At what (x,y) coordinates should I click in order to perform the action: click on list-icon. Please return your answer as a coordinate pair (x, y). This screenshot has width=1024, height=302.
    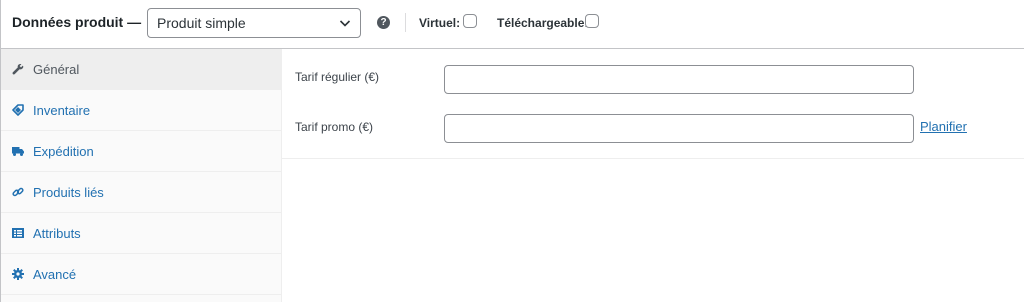
    Looking at the image, I should click on (18, 233).